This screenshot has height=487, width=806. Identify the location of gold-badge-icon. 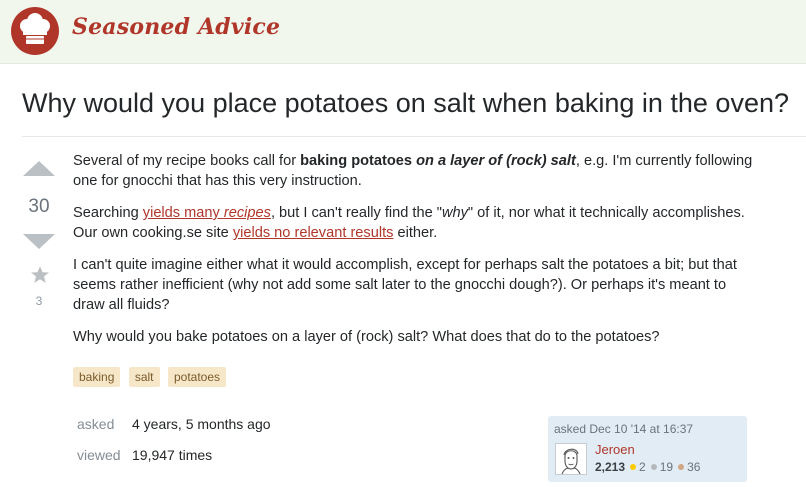
(633, 467).